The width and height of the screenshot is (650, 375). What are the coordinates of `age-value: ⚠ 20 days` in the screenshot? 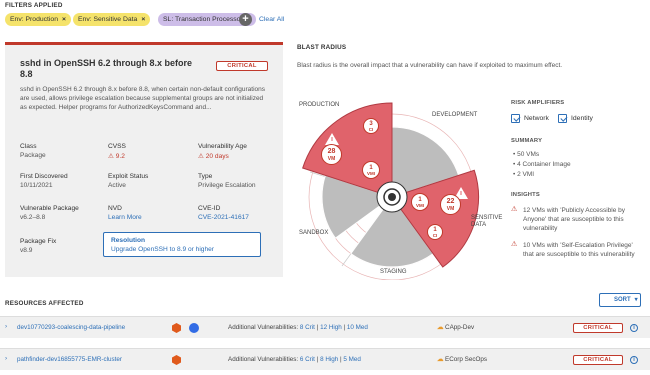 It's located at (213, 156).